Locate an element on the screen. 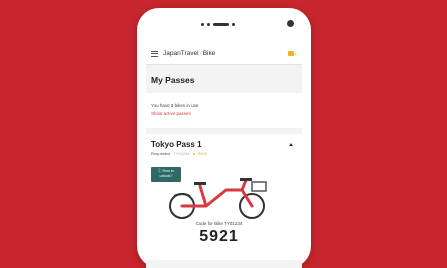 This screenshot has width=447, height=268. product-name: Bike is located at coordinates (209, 53).